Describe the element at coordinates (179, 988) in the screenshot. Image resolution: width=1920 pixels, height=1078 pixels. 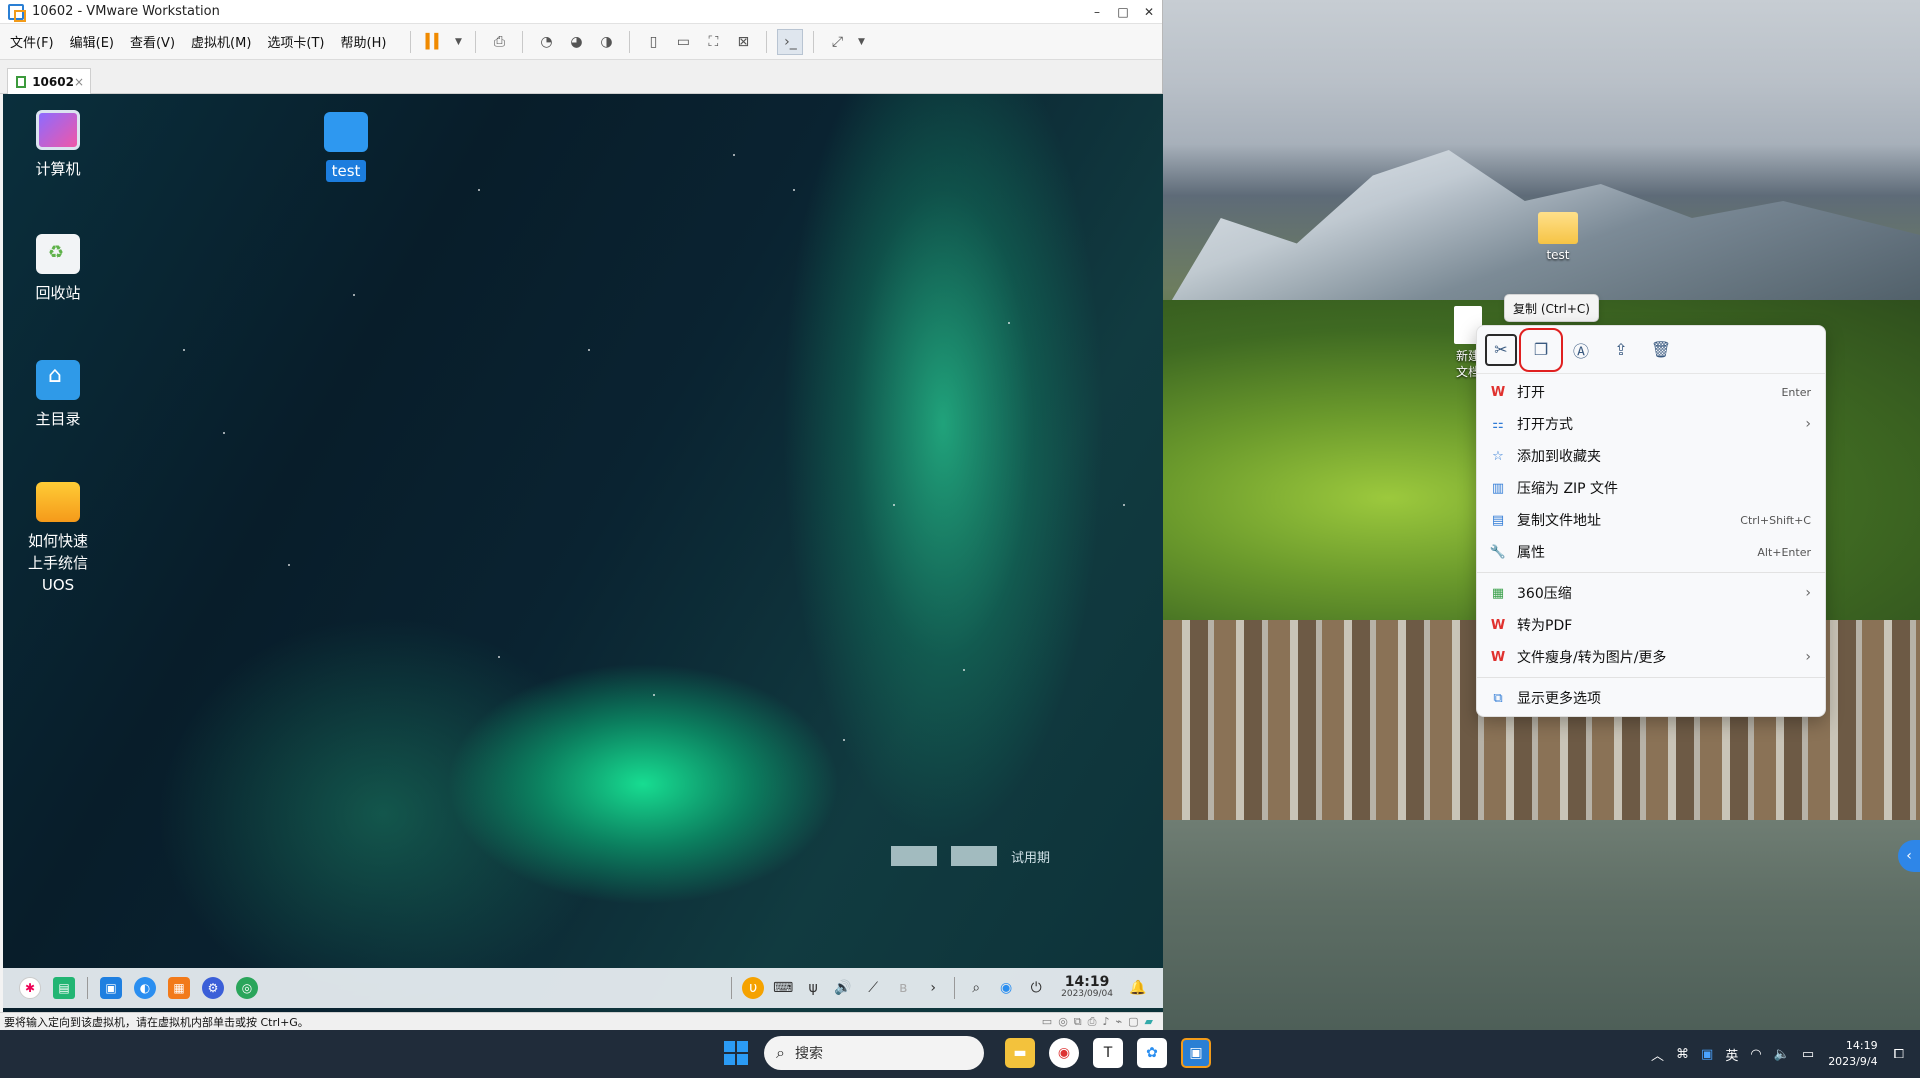
I see `app-store-icon: ▦` at that location.